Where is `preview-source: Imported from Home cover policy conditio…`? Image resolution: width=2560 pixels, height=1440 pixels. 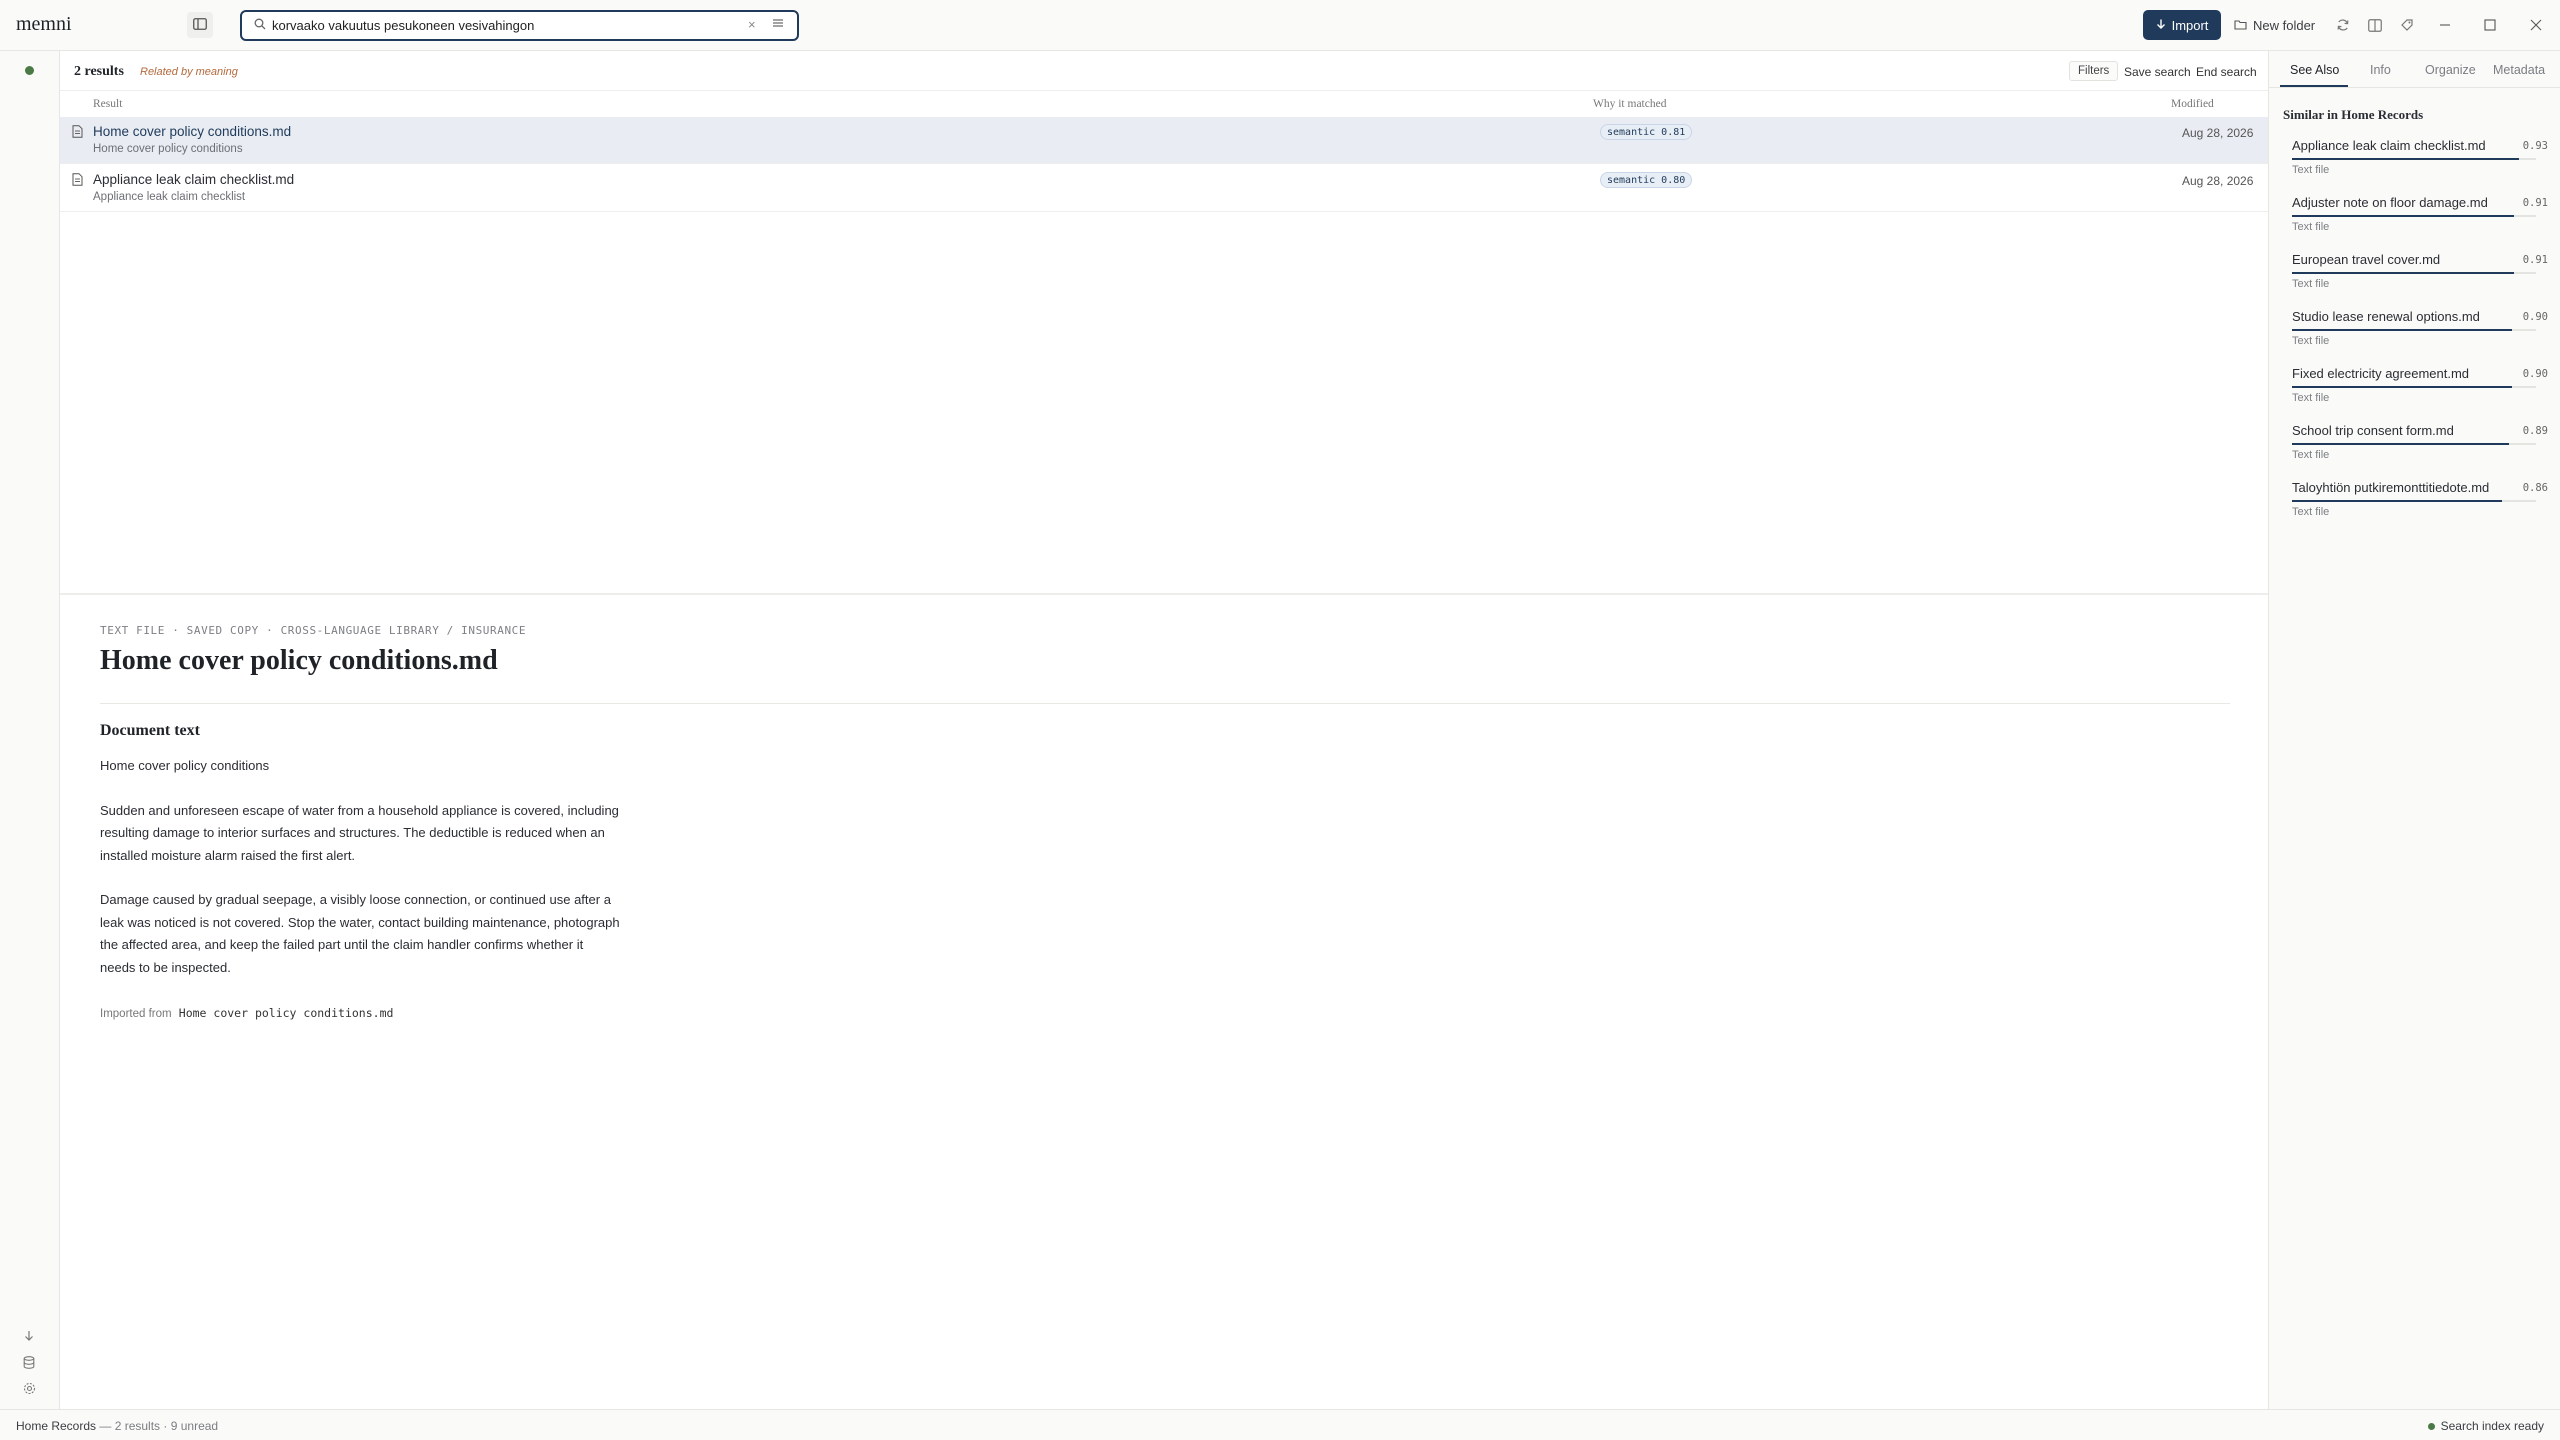 preview-source: Imported from Home cover policy conditio… is located at coordinates (246, 1013).